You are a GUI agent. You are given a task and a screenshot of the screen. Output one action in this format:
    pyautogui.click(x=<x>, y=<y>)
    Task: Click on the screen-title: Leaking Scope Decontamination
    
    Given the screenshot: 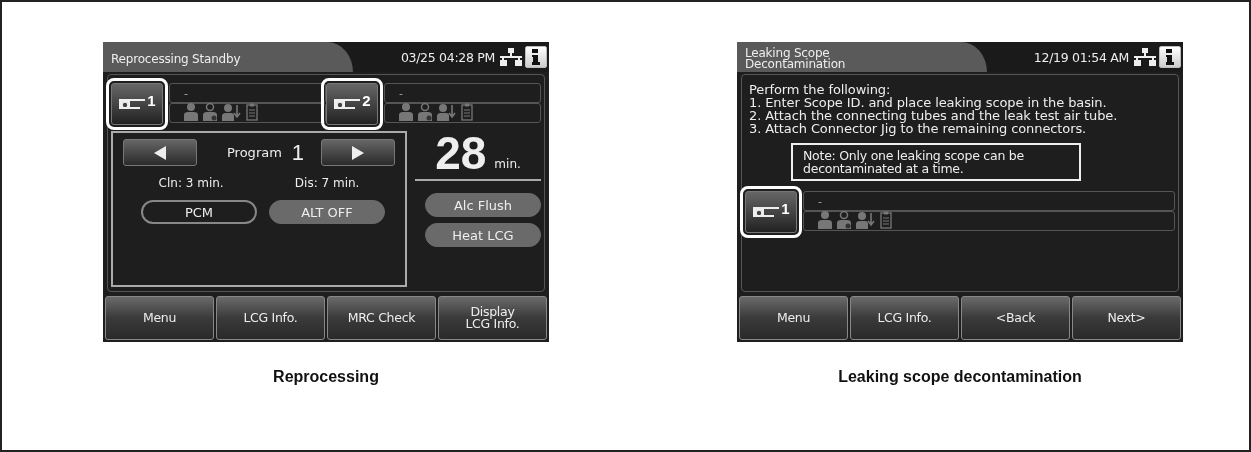 What is the action you would take?
    pyautogui.click(x=862, y=57)
    